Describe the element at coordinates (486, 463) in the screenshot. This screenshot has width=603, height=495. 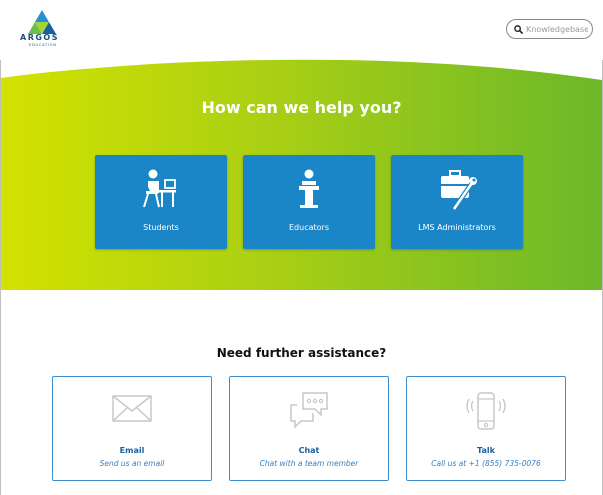
I see `talk-subtitle: Call us at +1 (855) 735-0076` at that location.